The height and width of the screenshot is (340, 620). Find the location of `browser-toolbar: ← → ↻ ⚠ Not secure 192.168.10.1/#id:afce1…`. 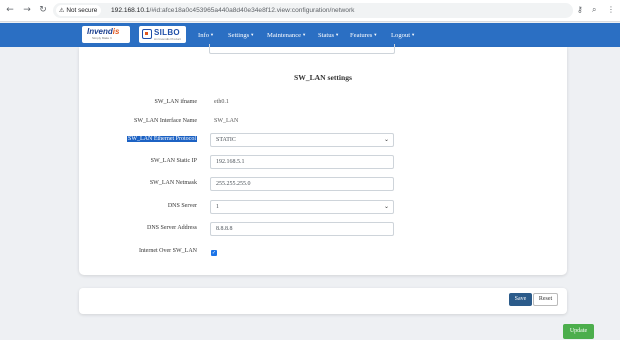

browser-toolbar: ← → ↻ ⚠ Not secure 192.168.10.1/#id:afce1… is located at coordinates (310, 11).